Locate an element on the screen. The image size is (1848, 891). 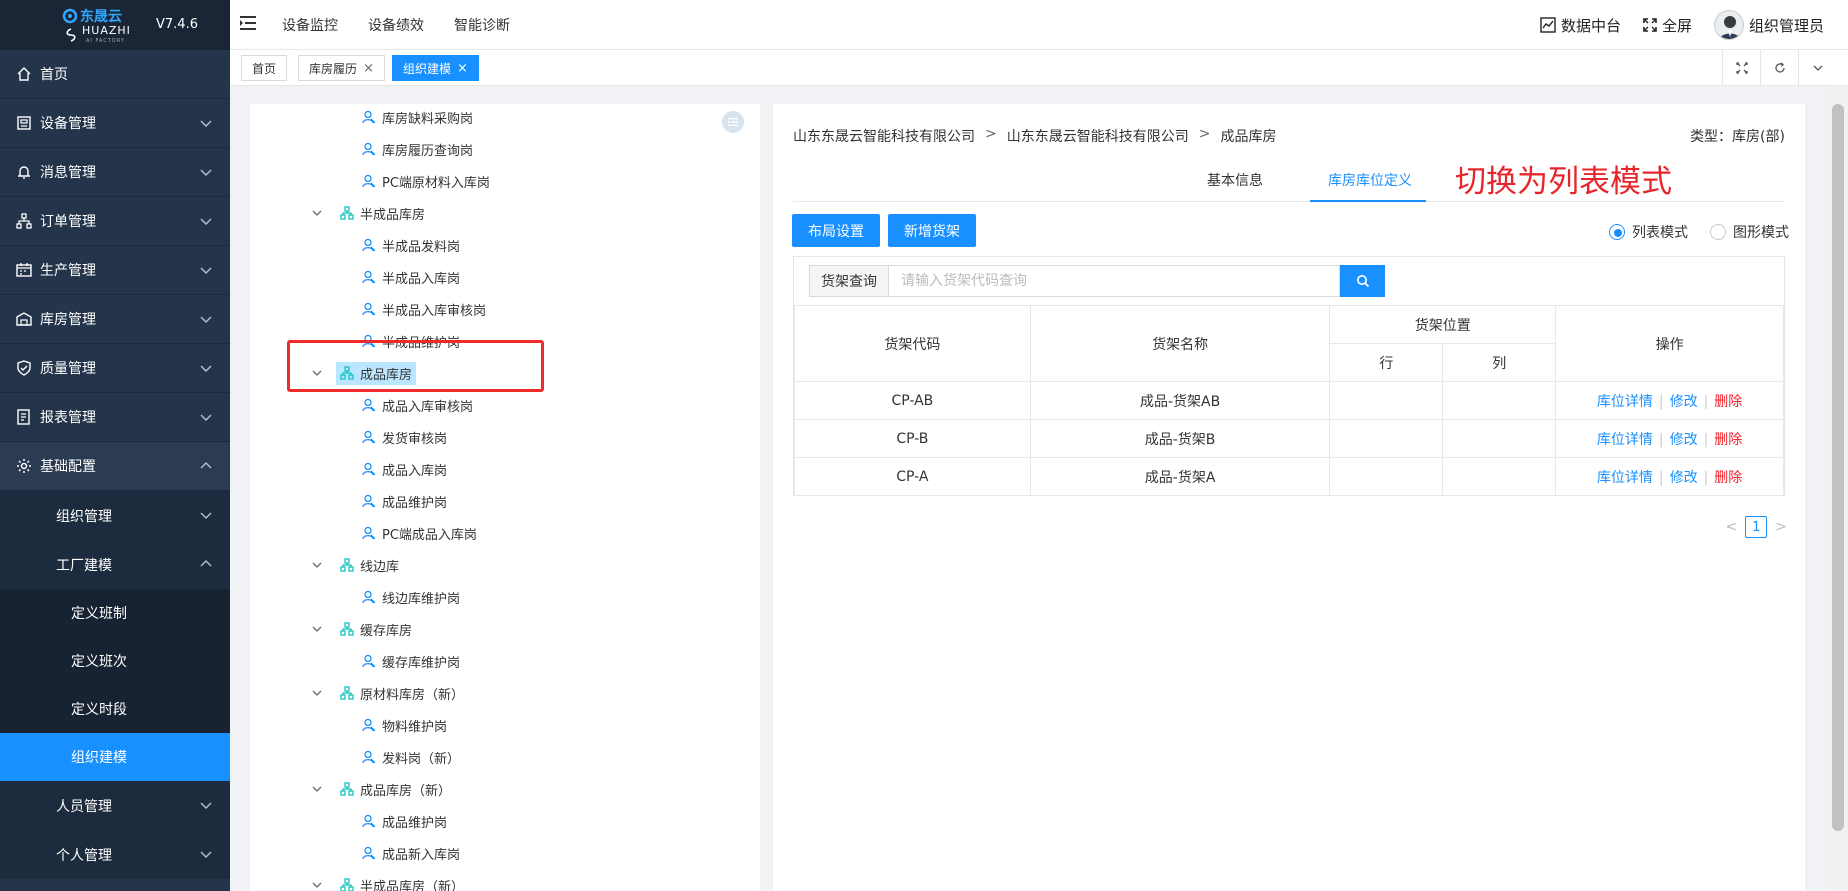
tree-node-post: 发料岗（新） is located at coordinates (411, 757).